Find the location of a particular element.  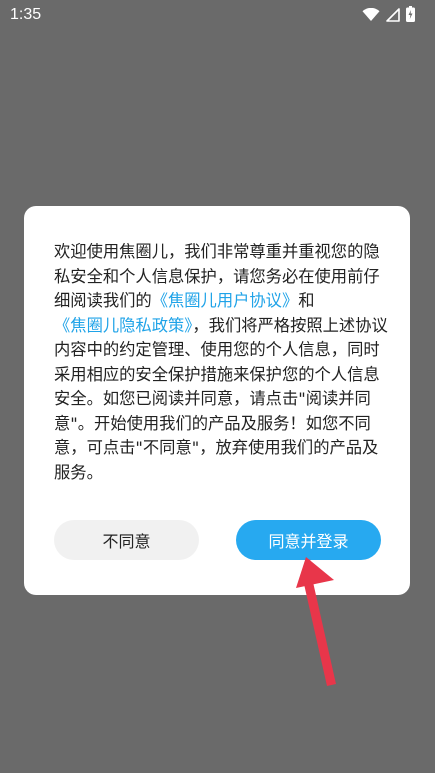

wifi-icon is located at coordinates (371, 16).